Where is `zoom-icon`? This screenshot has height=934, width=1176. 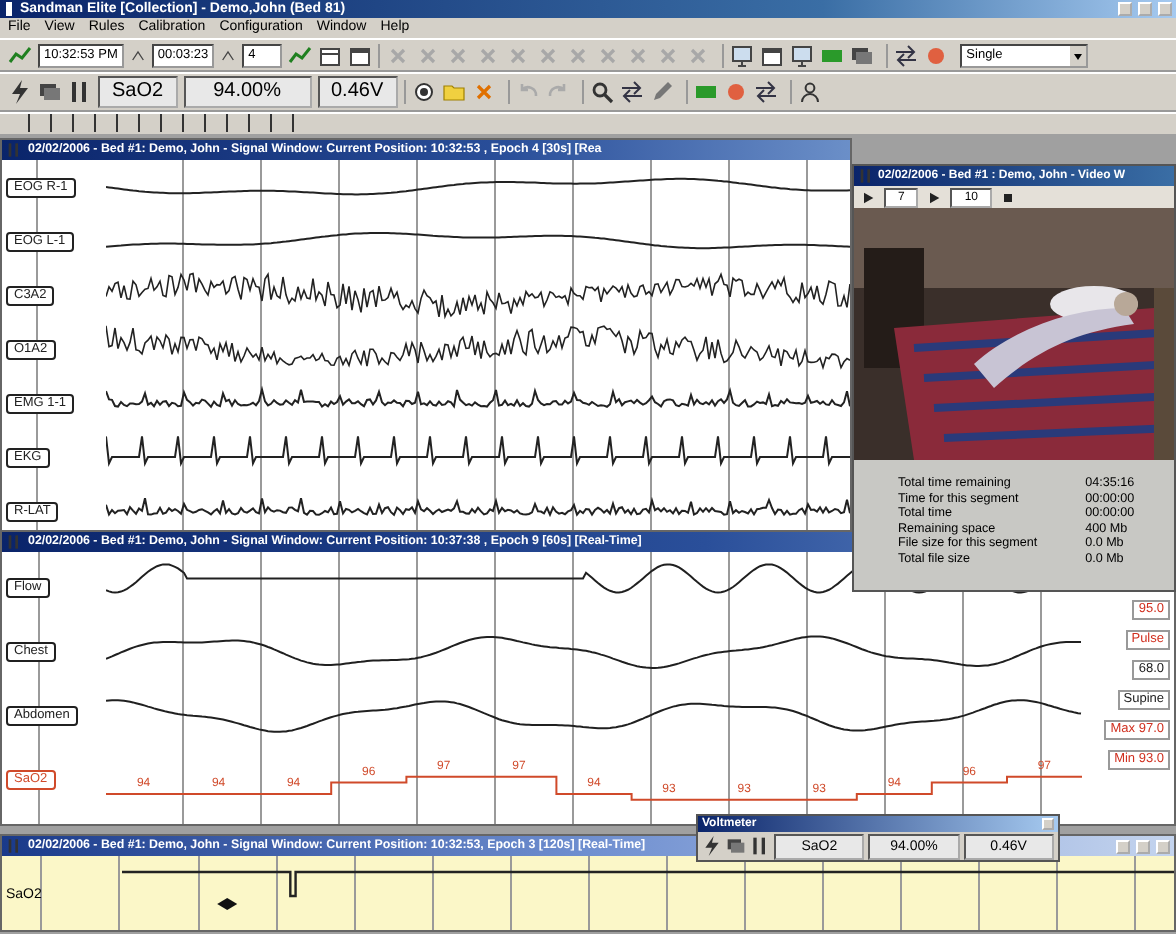 zoom-icon is located at coordinates (601, 92).